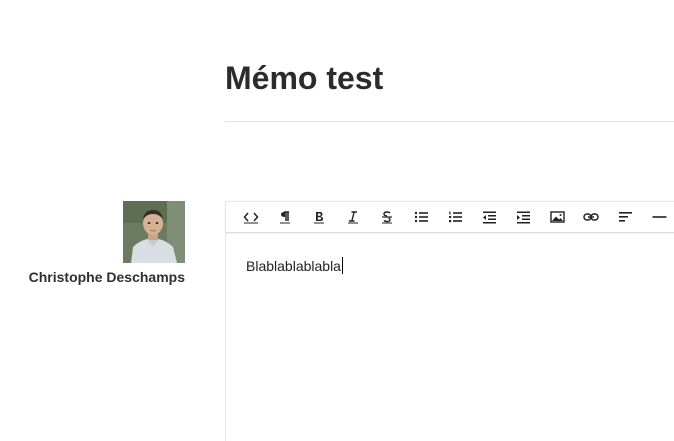 This screenshot has width=674, height=441. I want to click on bullet-list-icon, so click(421, 217).